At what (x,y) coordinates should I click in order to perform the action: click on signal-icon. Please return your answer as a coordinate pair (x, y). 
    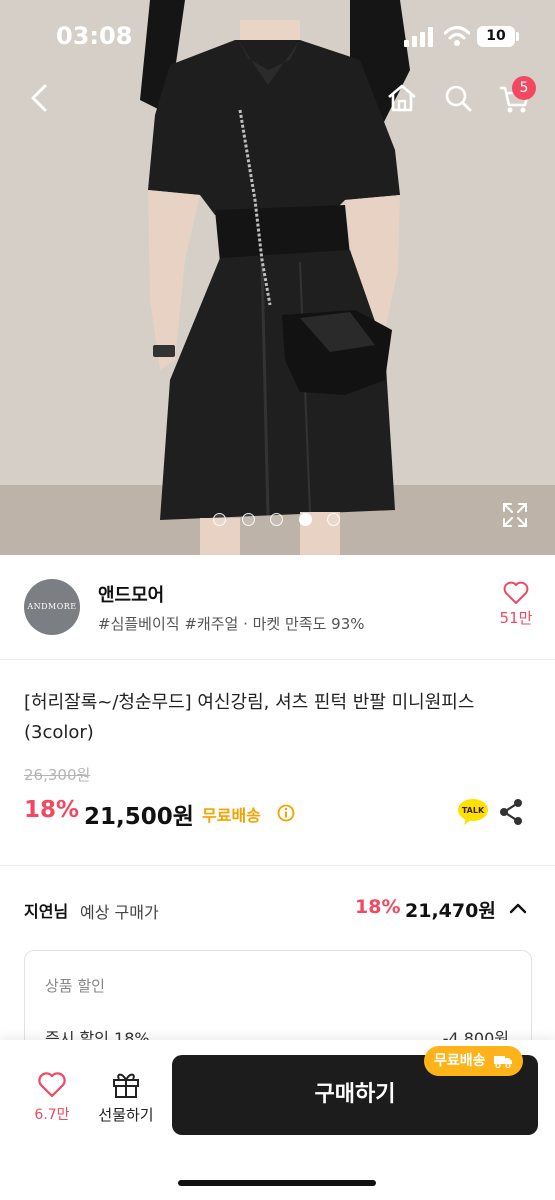
    Looking at the image, I should click on (418, 37).